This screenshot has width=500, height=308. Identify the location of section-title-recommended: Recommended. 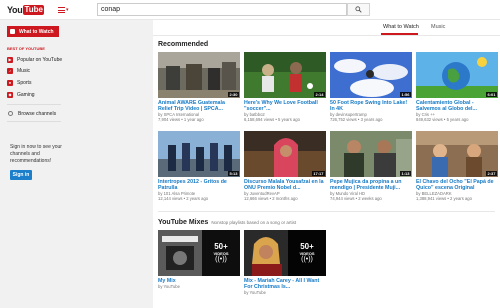
(183, 44).